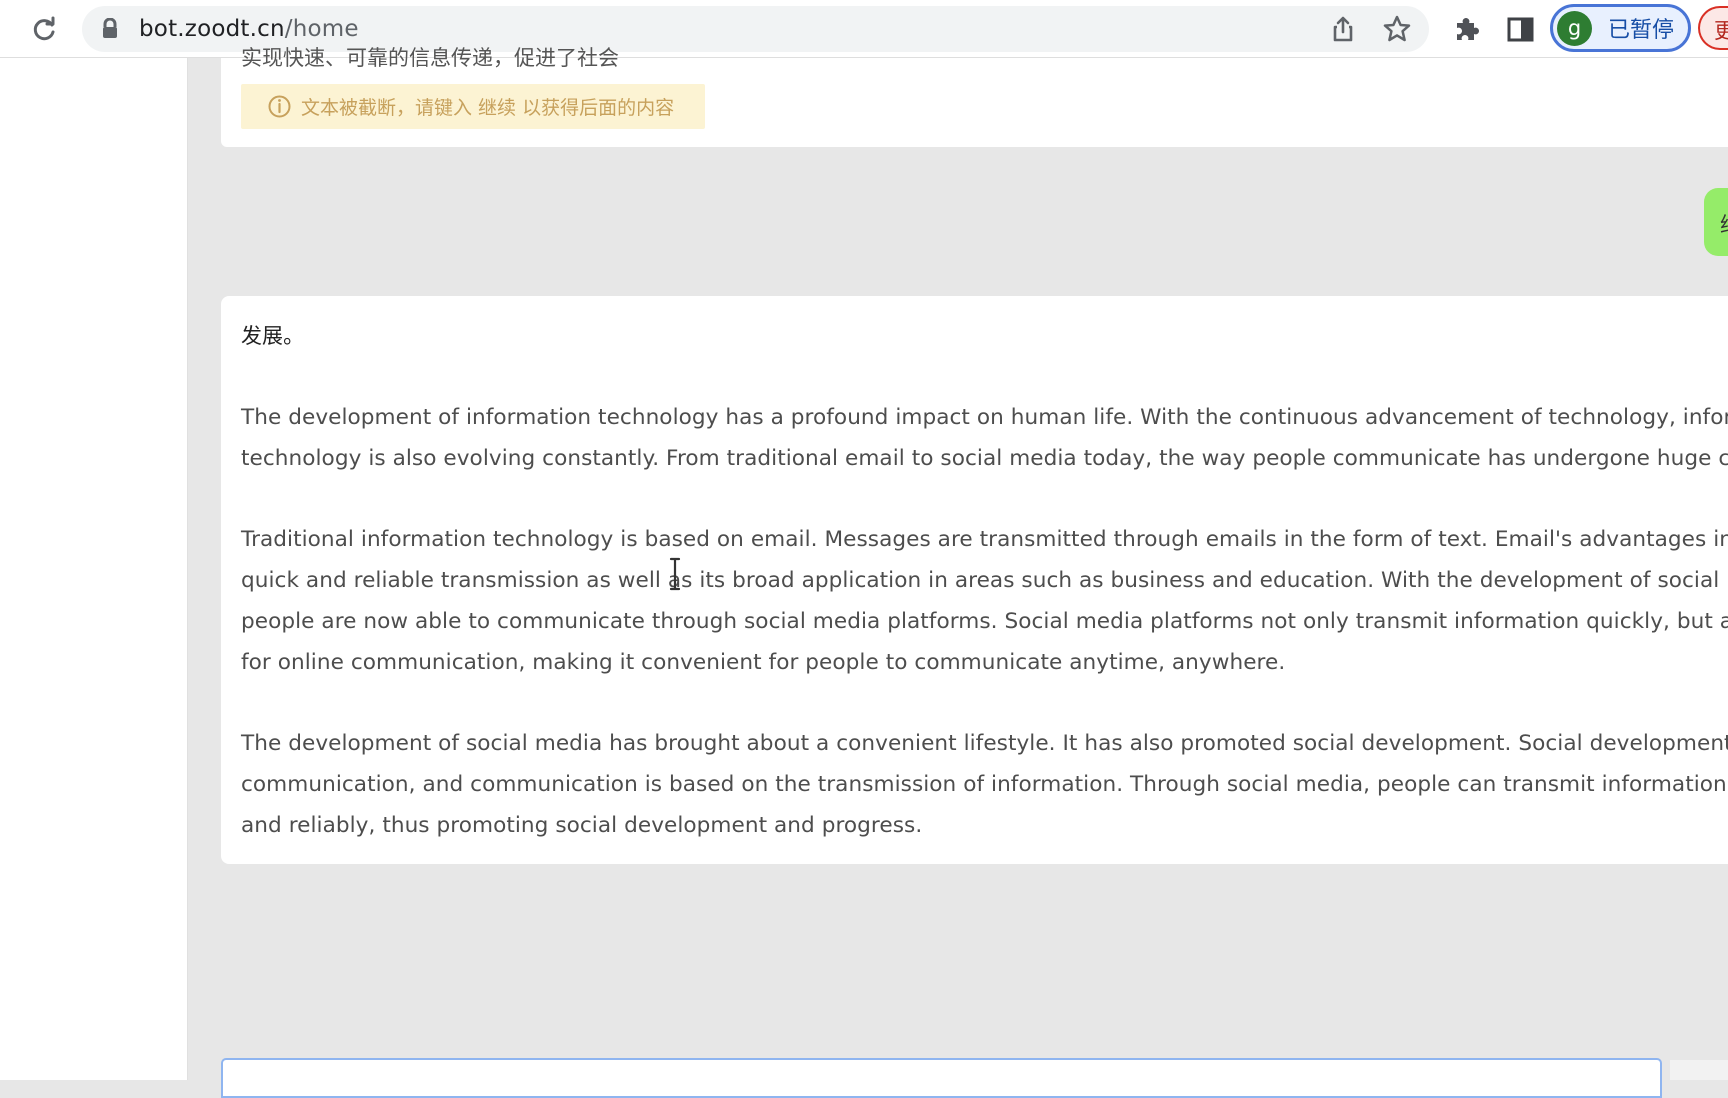  I want to click on url-text: bot.zoodt.cn/home, so click(249, 29).